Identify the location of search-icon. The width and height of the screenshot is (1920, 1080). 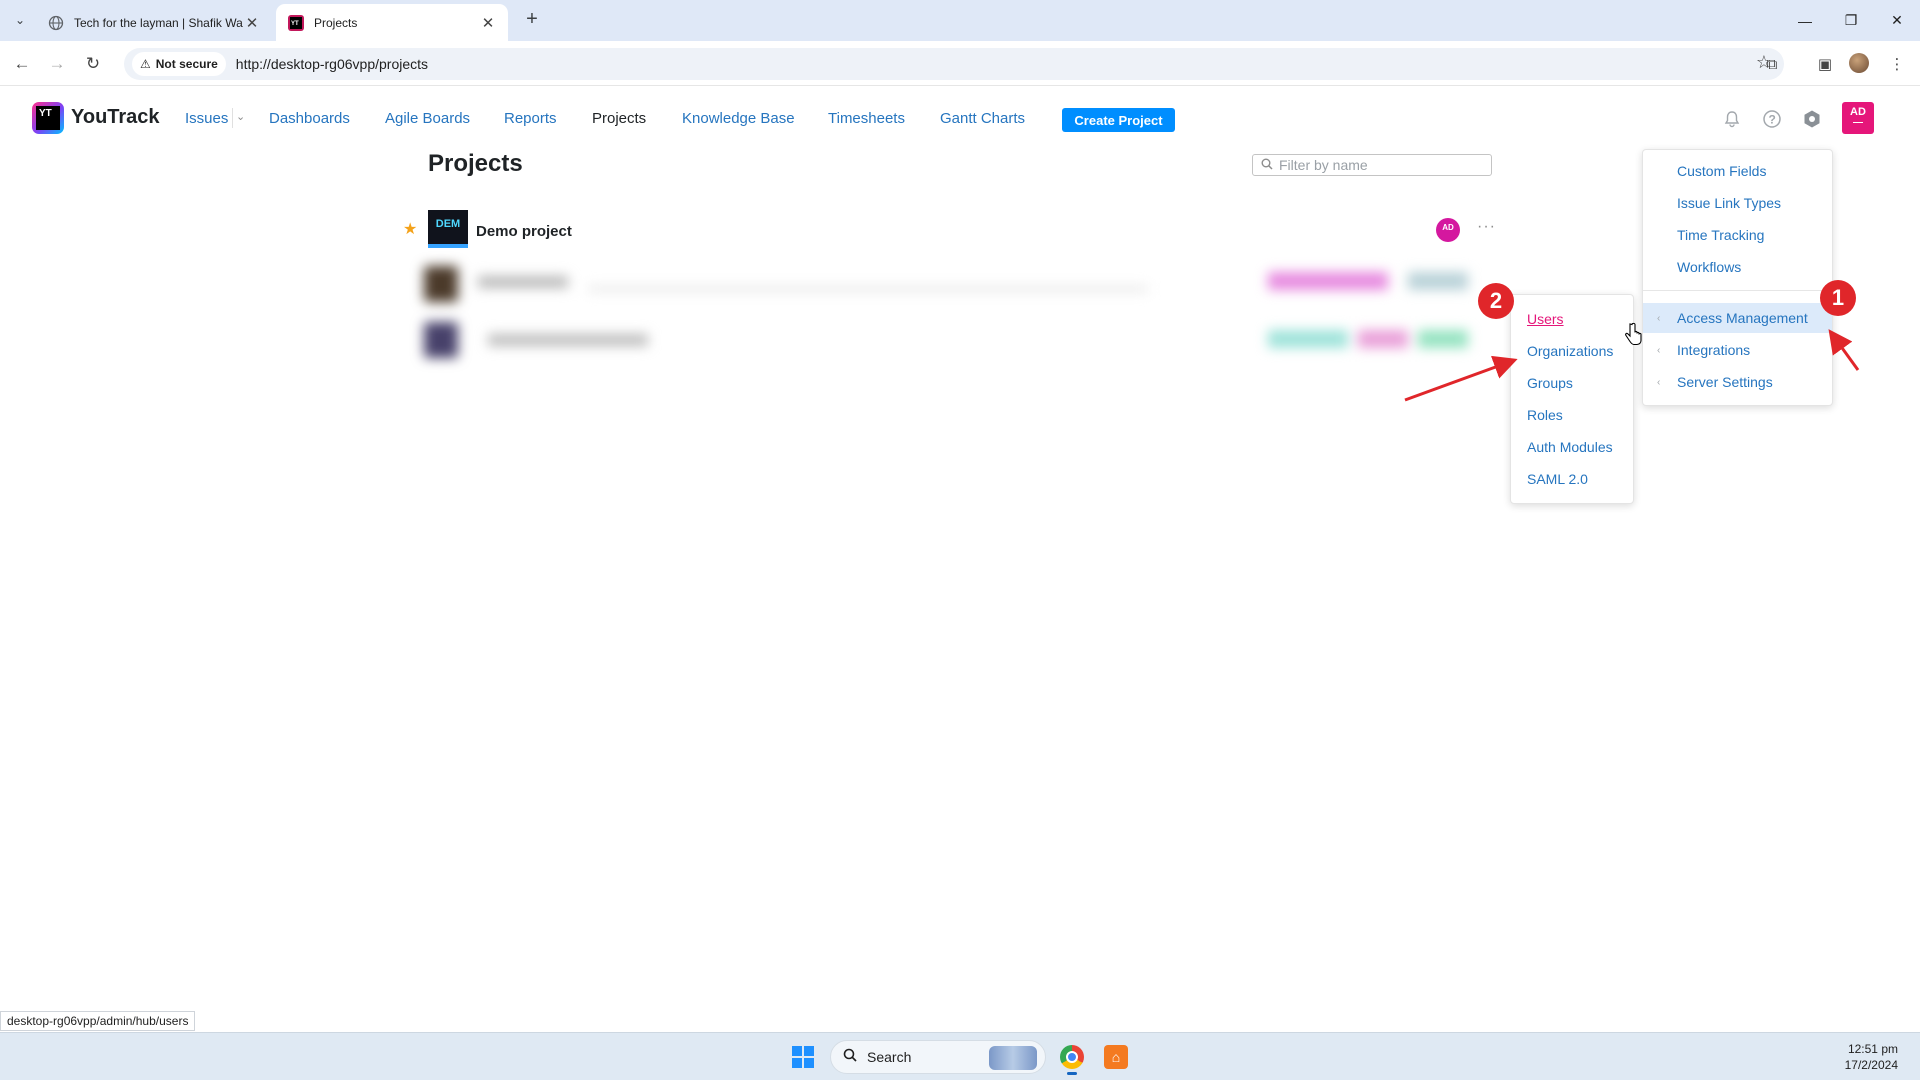
(850, 1057).